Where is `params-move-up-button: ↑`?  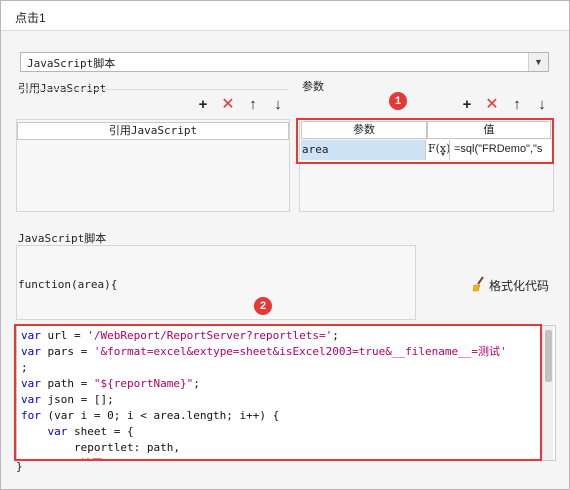 params-move-up-button: ↑ is located at coordinates (517, 105).